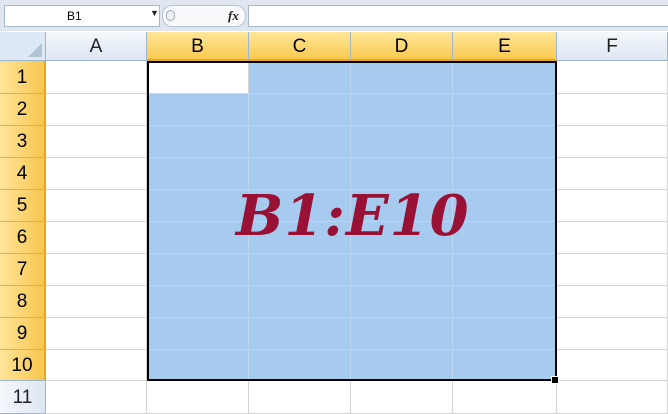 The height and width of the screenshot is (414, 668). I want to click on cell-d8, so click(402, 302).